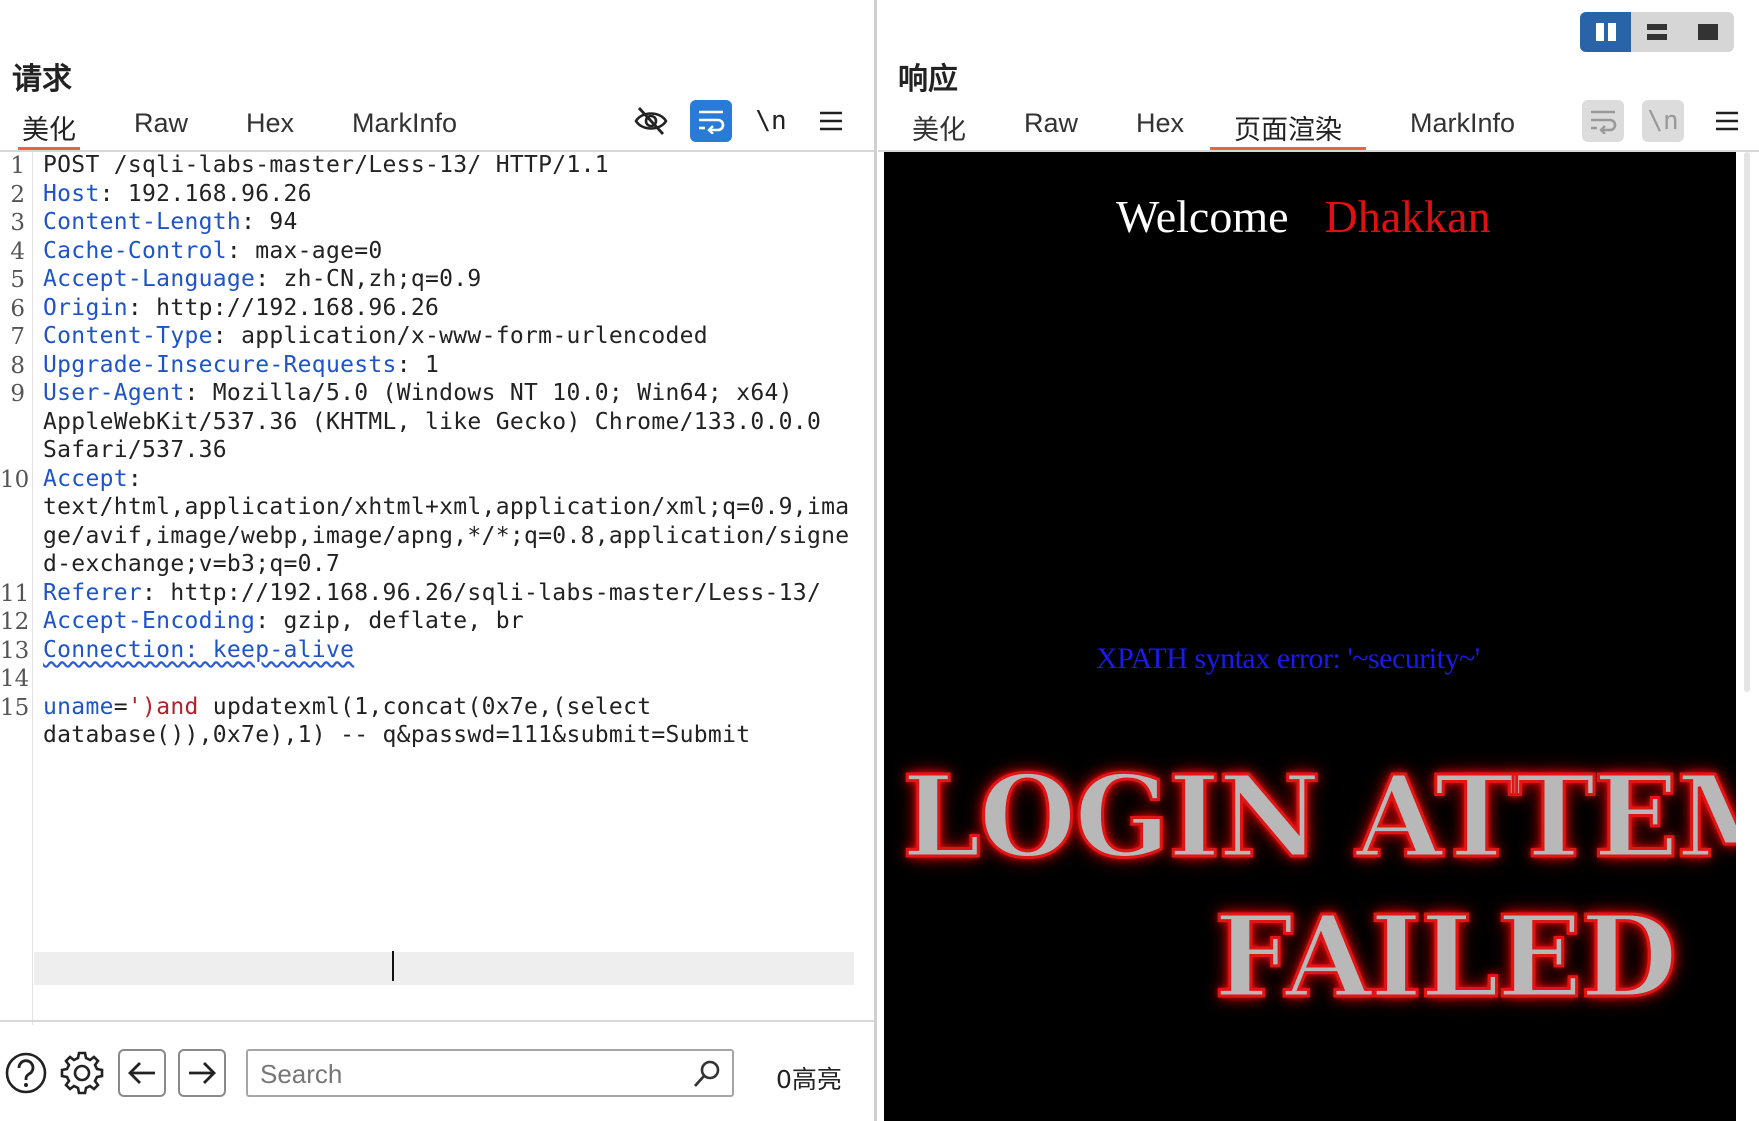 This screenshot has height=1121, width=1759. Describe the element at coordinates (1707, 32) in the screenshot. I see `single-pane-icon` at that location.